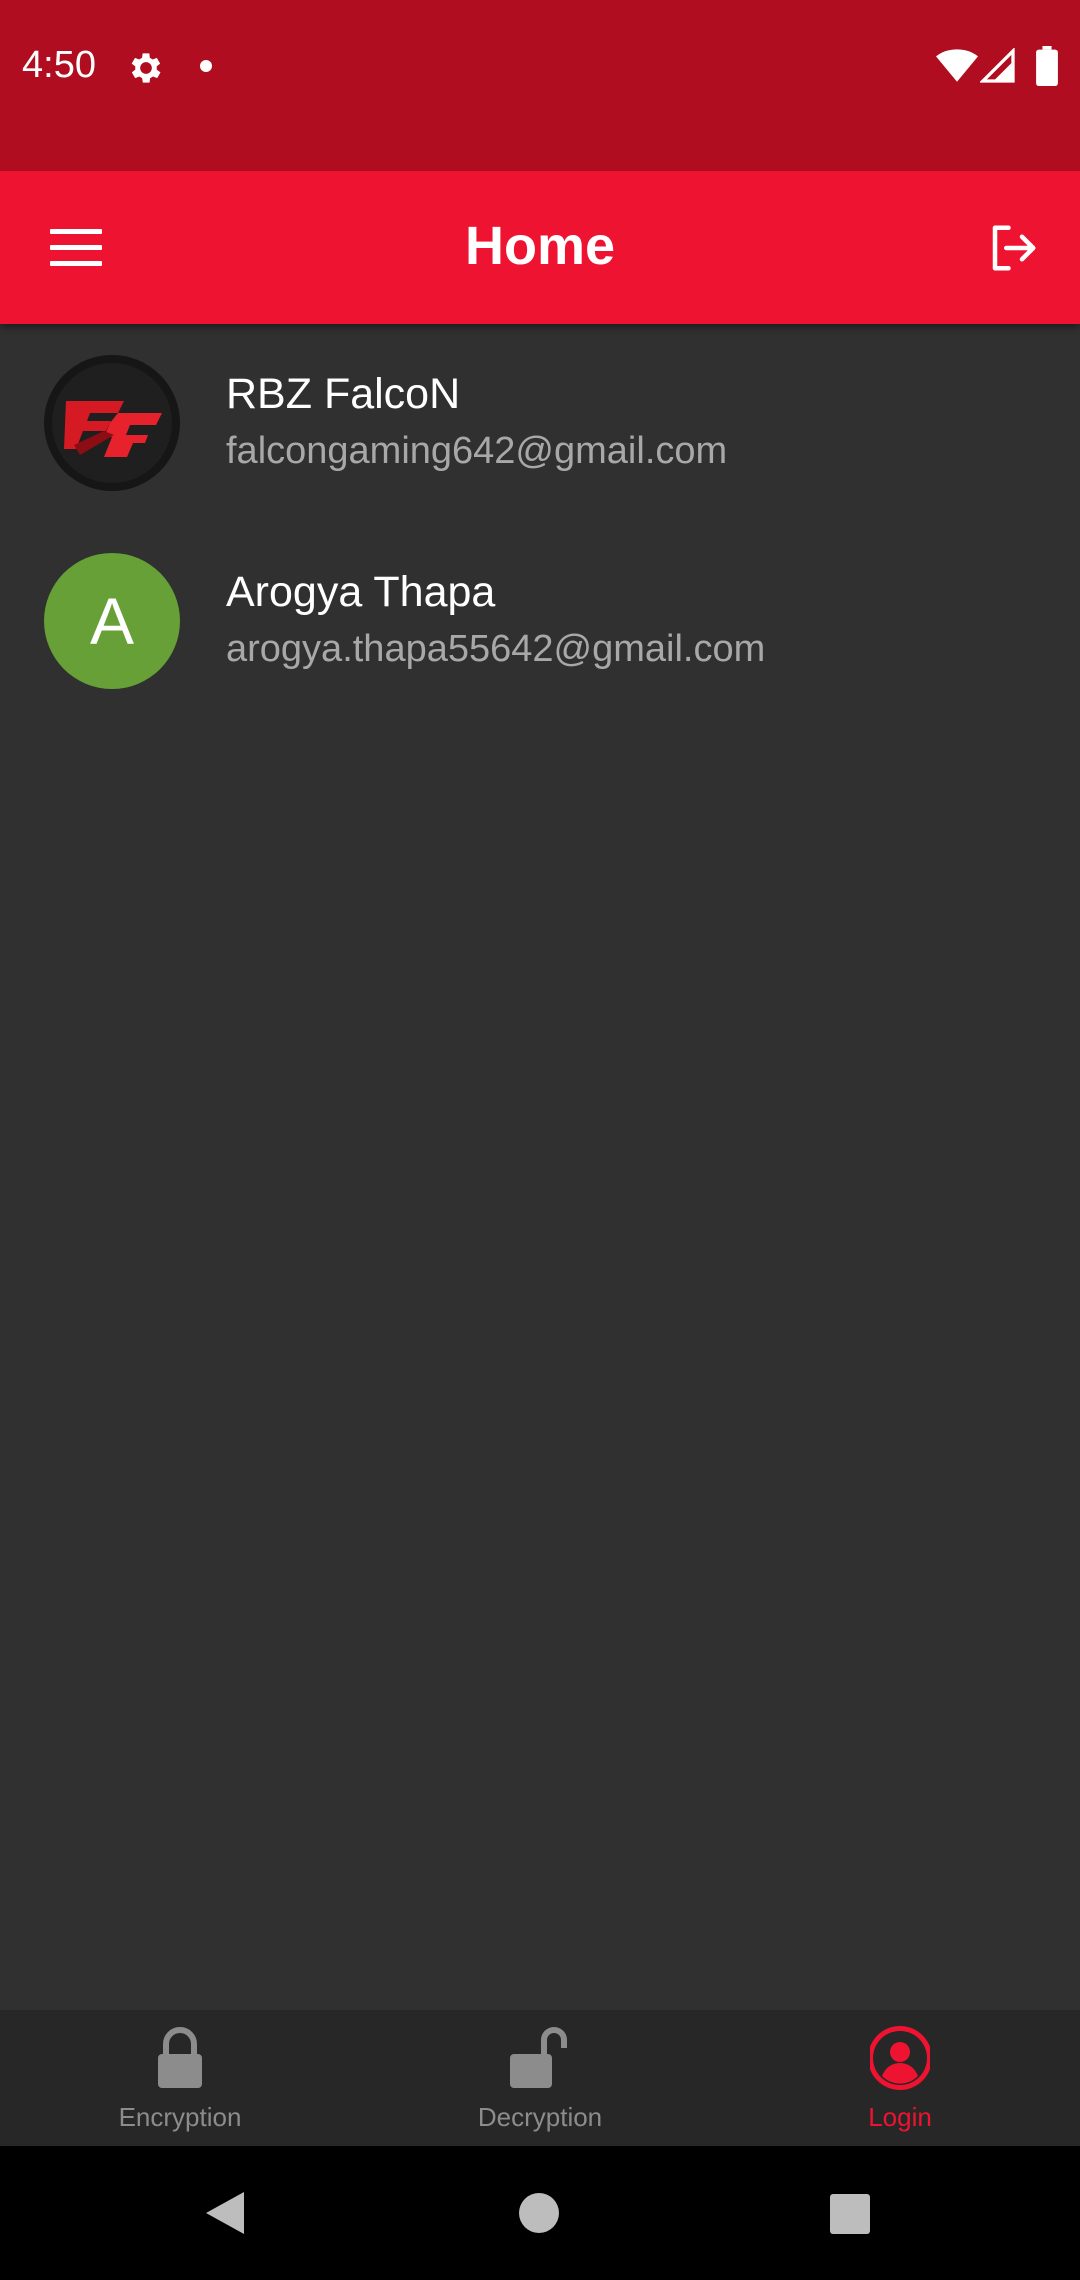 This screenshot has width=1080, height=2280. What do you see at coordinates (146, 68) in the screenshot?
I see `gear-icon` at bounding box center [146, 68].